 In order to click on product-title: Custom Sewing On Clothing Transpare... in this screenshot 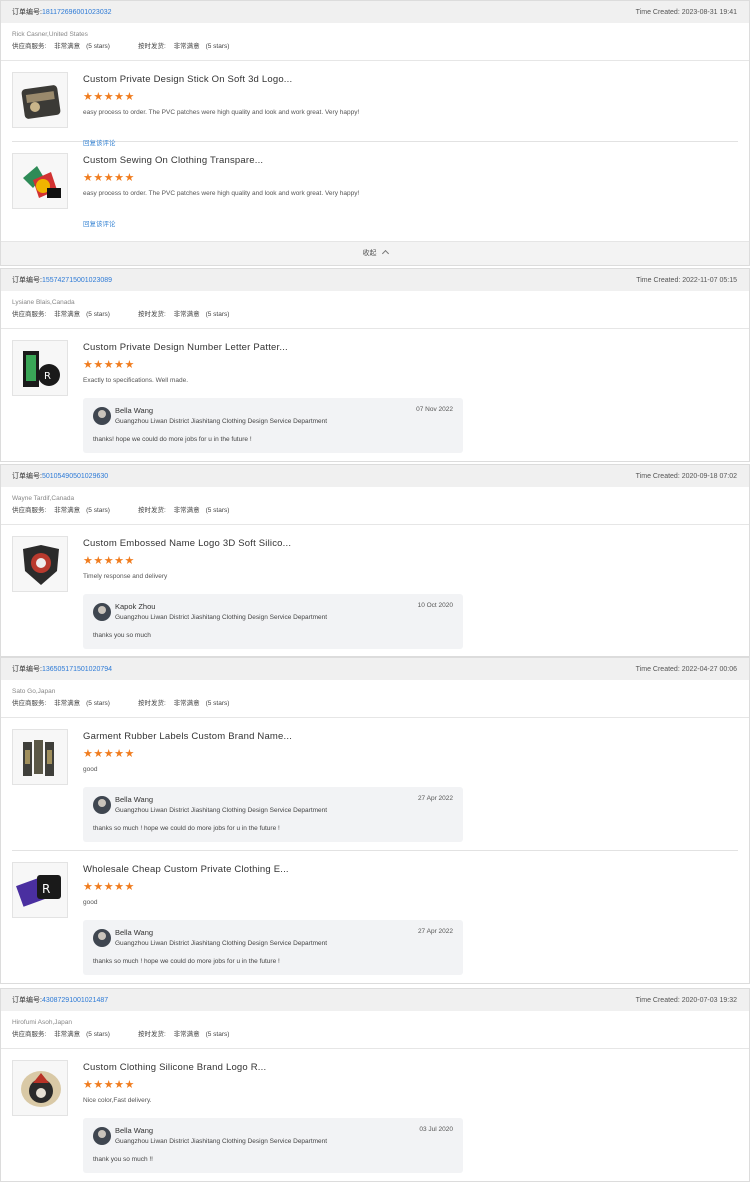, I will do `click(410, 161)`.